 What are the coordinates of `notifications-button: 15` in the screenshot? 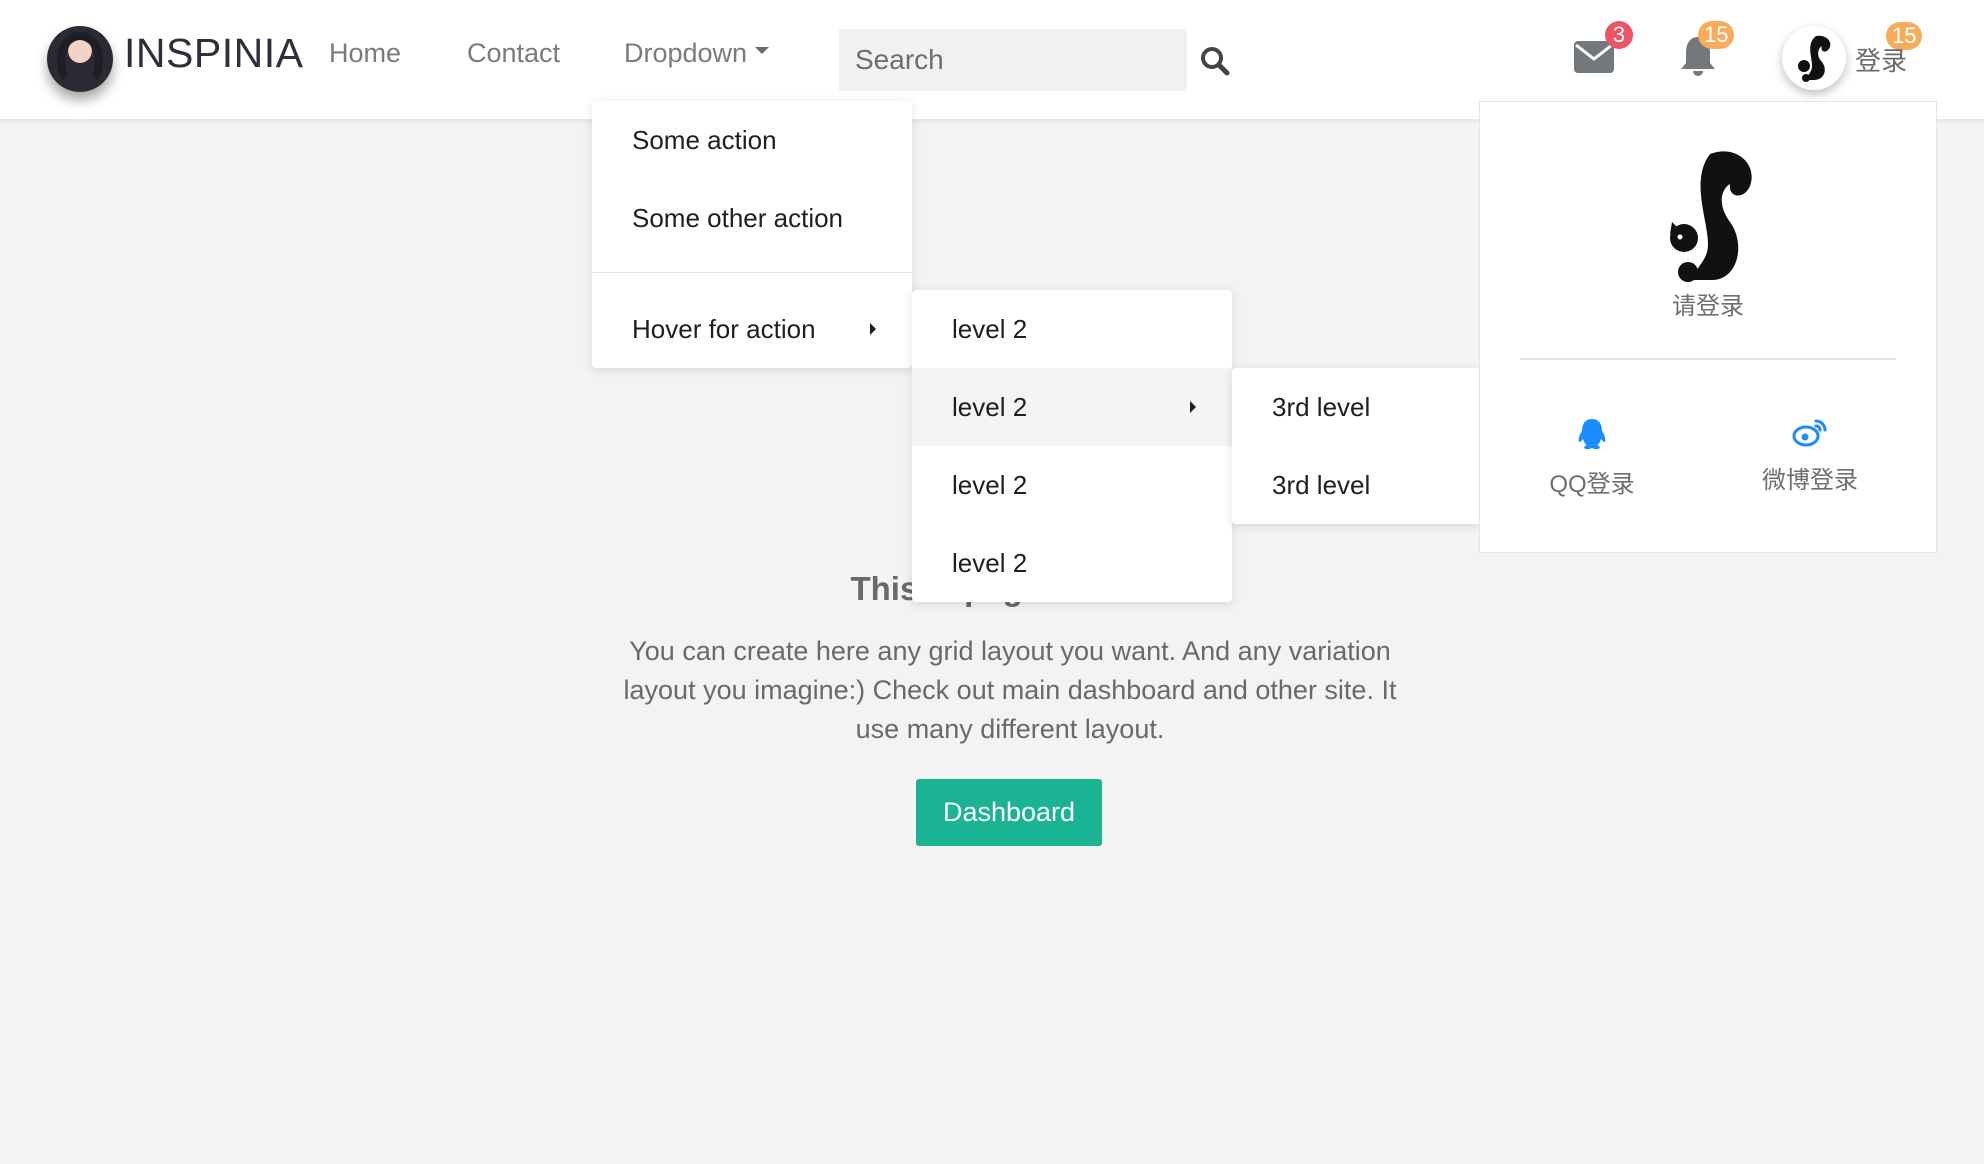 It's located at (1706, 49).